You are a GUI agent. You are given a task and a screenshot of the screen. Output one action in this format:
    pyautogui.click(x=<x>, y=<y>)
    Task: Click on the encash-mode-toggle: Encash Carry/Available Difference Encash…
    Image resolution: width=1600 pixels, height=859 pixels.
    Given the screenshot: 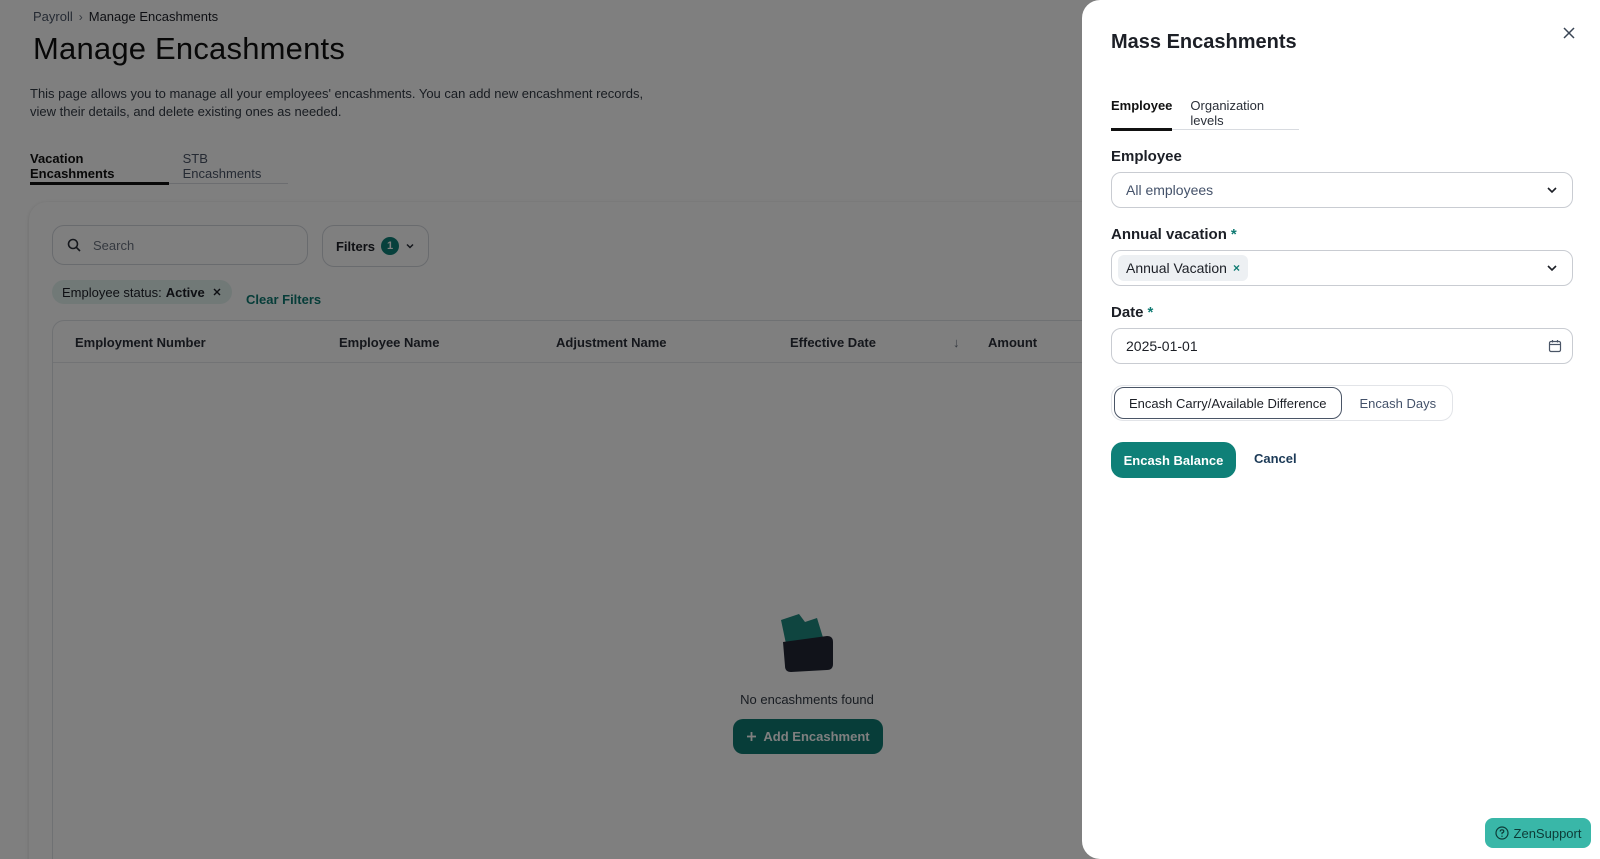 What is the action you would take?
    pyautogui.click(x=1282, y=403)
    